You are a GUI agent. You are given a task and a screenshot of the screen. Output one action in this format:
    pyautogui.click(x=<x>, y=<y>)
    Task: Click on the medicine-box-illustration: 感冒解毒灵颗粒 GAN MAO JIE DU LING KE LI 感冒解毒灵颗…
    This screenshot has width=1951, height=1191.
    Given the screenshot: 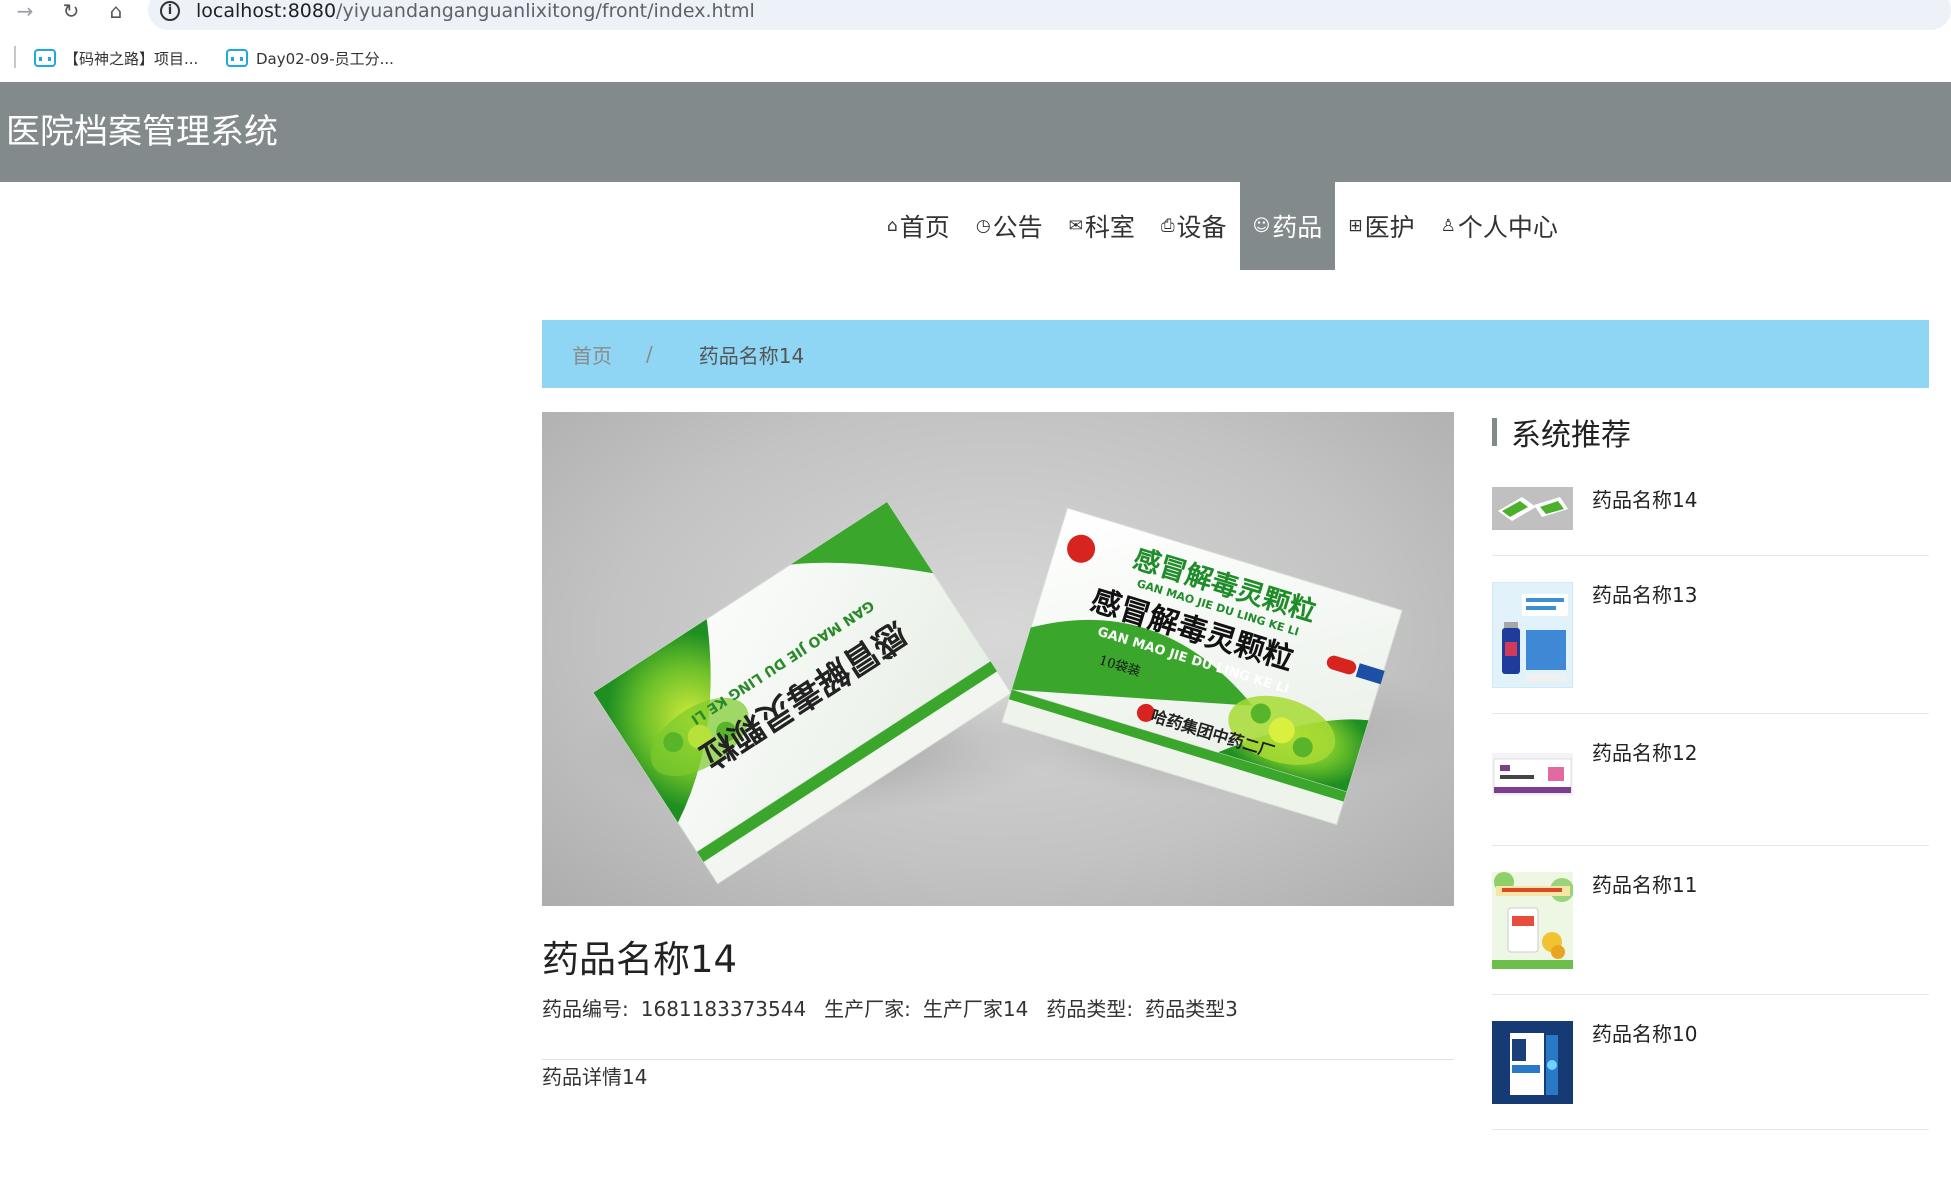 What is the action you would take?
    pyautogui.click(x=1015, y=693)
    